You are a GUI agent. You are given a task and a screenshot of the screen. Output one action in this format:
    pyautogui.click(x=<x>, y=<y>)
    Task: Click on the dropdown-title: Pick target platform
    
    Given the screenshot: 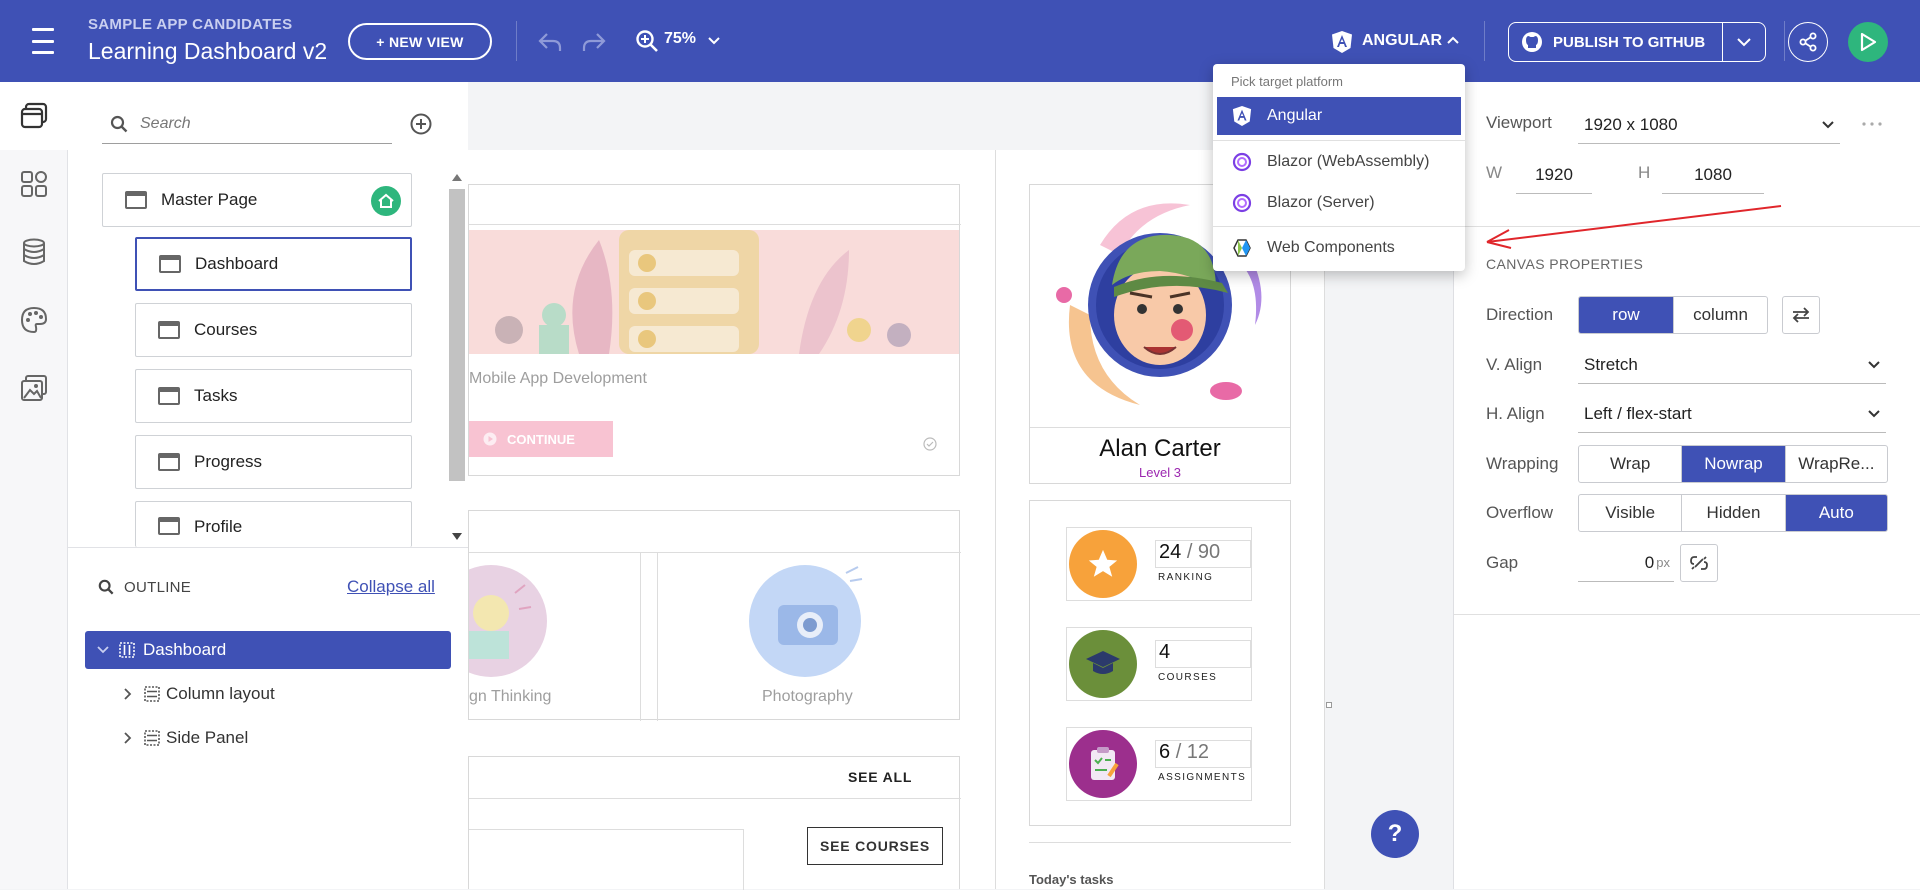 What is the action you would take?
    pyautogui.click(x=1287, y=81)
    